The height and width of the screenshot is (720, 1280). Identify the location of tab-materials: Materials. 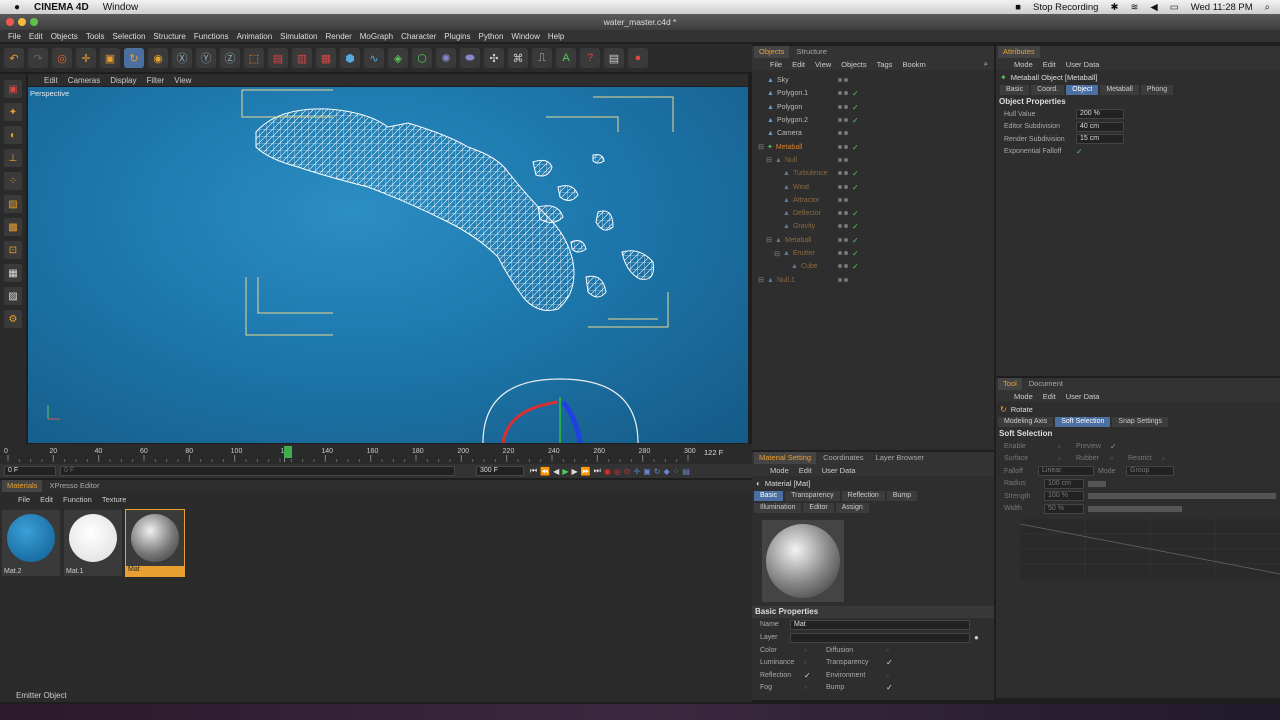
(22, 486).